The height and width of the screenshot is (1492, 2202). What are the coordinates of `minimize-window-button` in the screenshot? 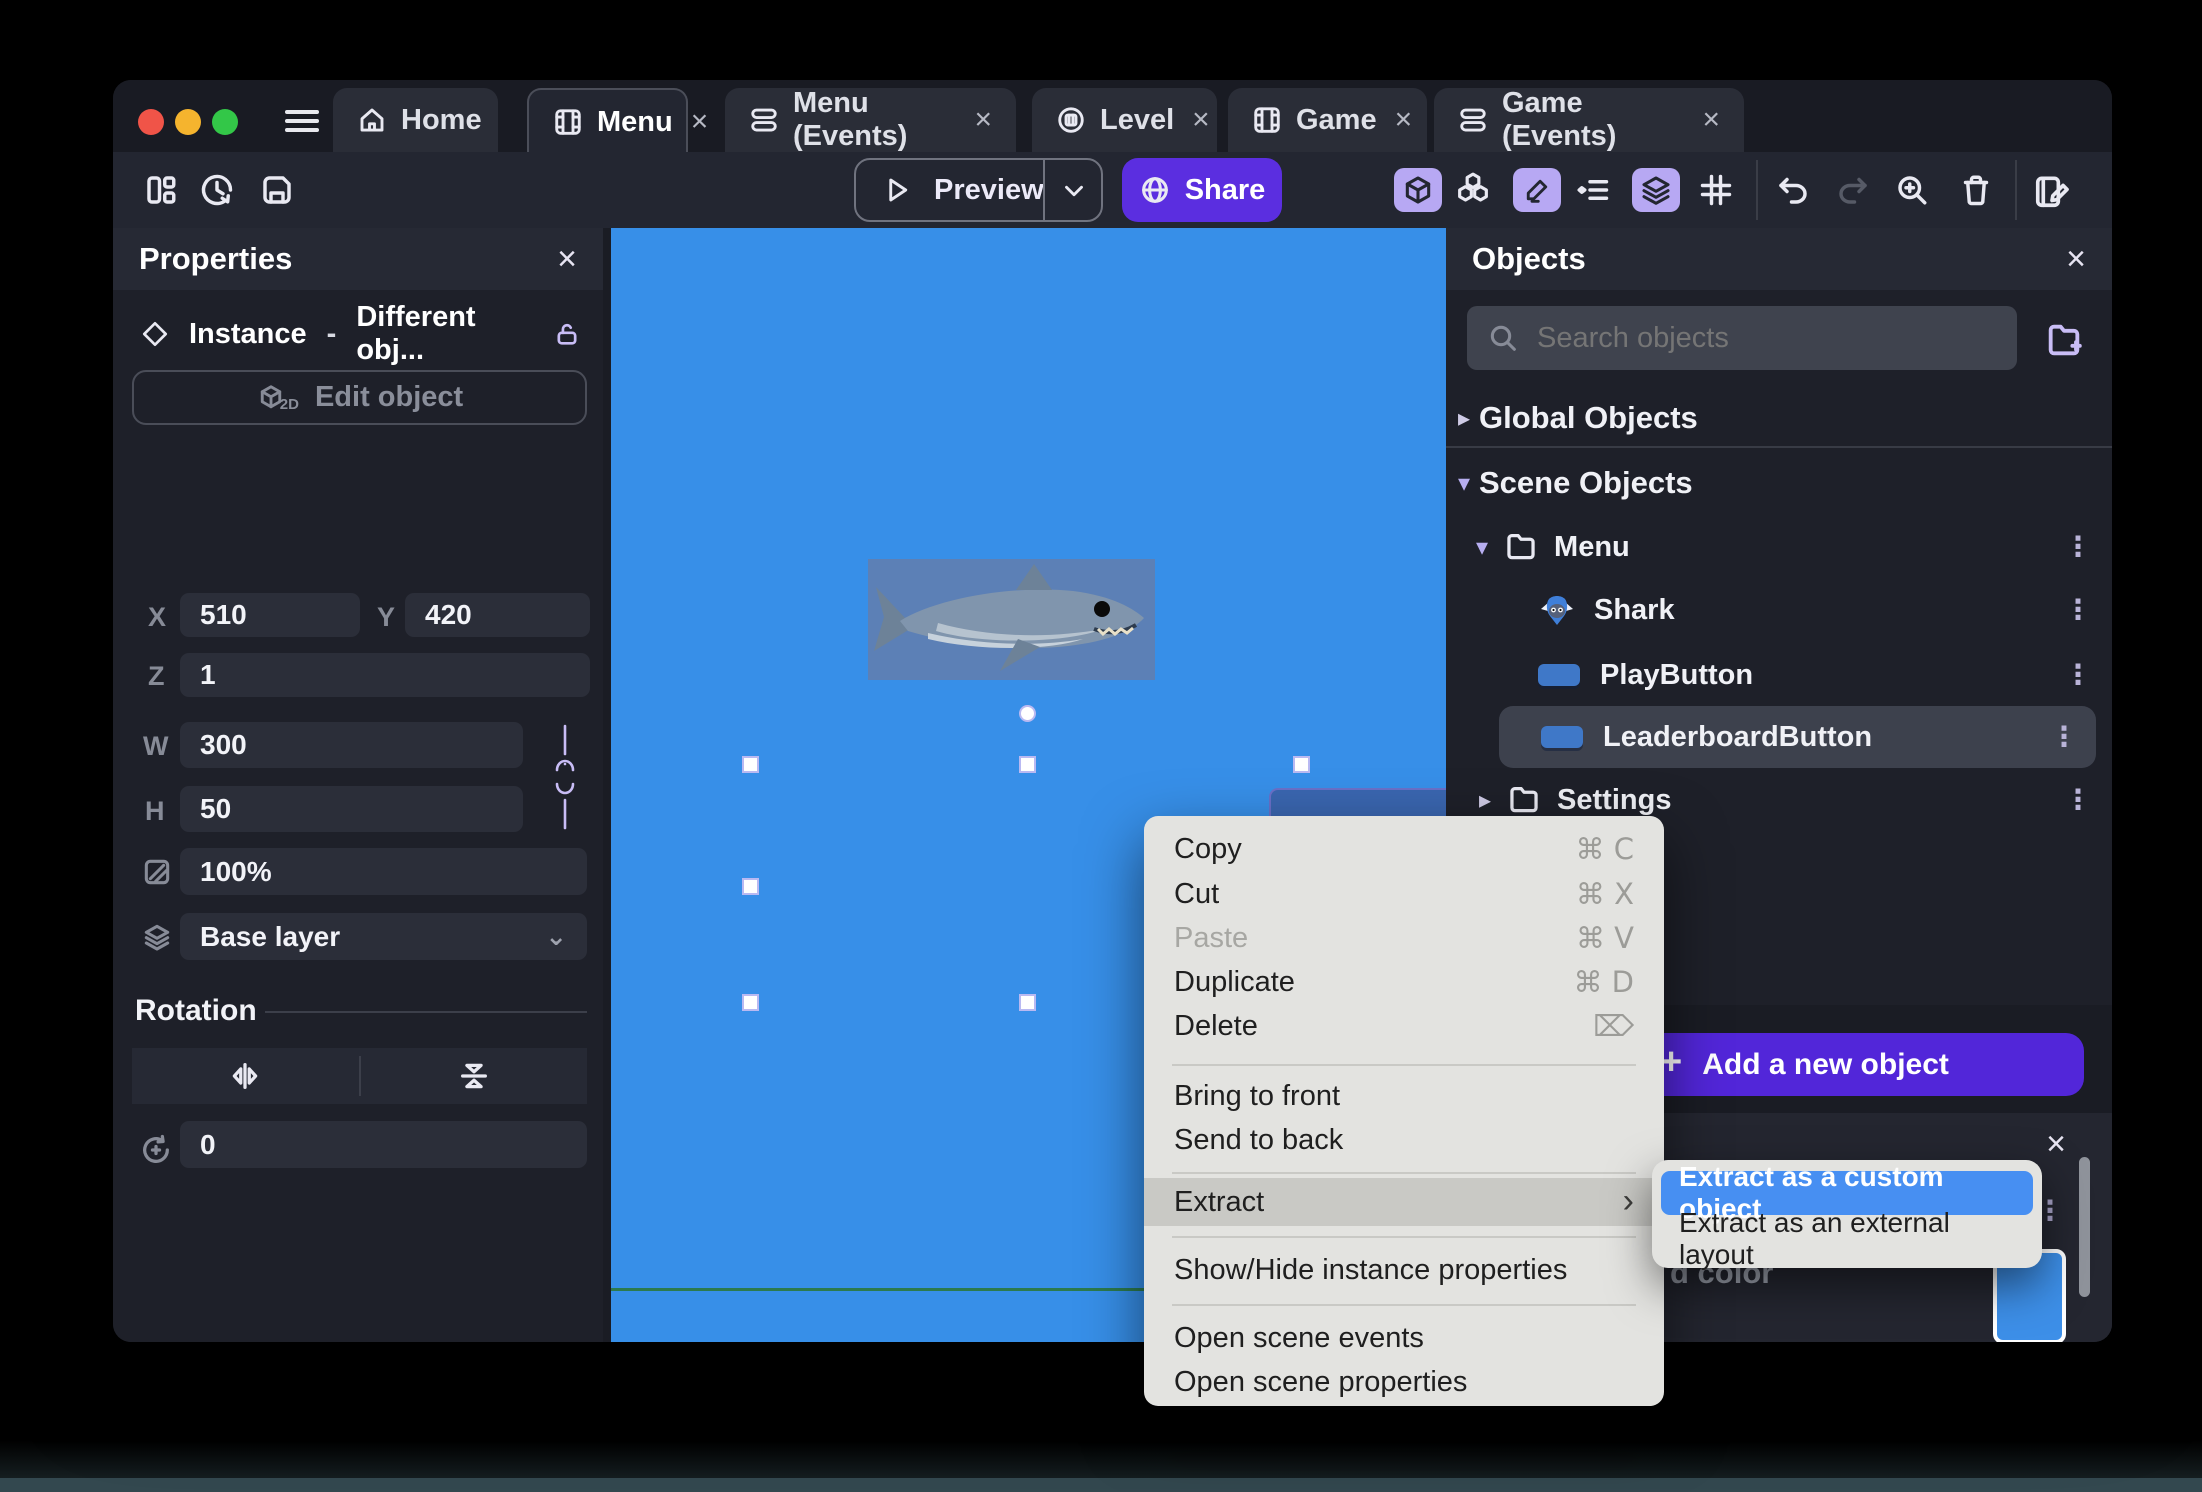 It's located at (188, 122).